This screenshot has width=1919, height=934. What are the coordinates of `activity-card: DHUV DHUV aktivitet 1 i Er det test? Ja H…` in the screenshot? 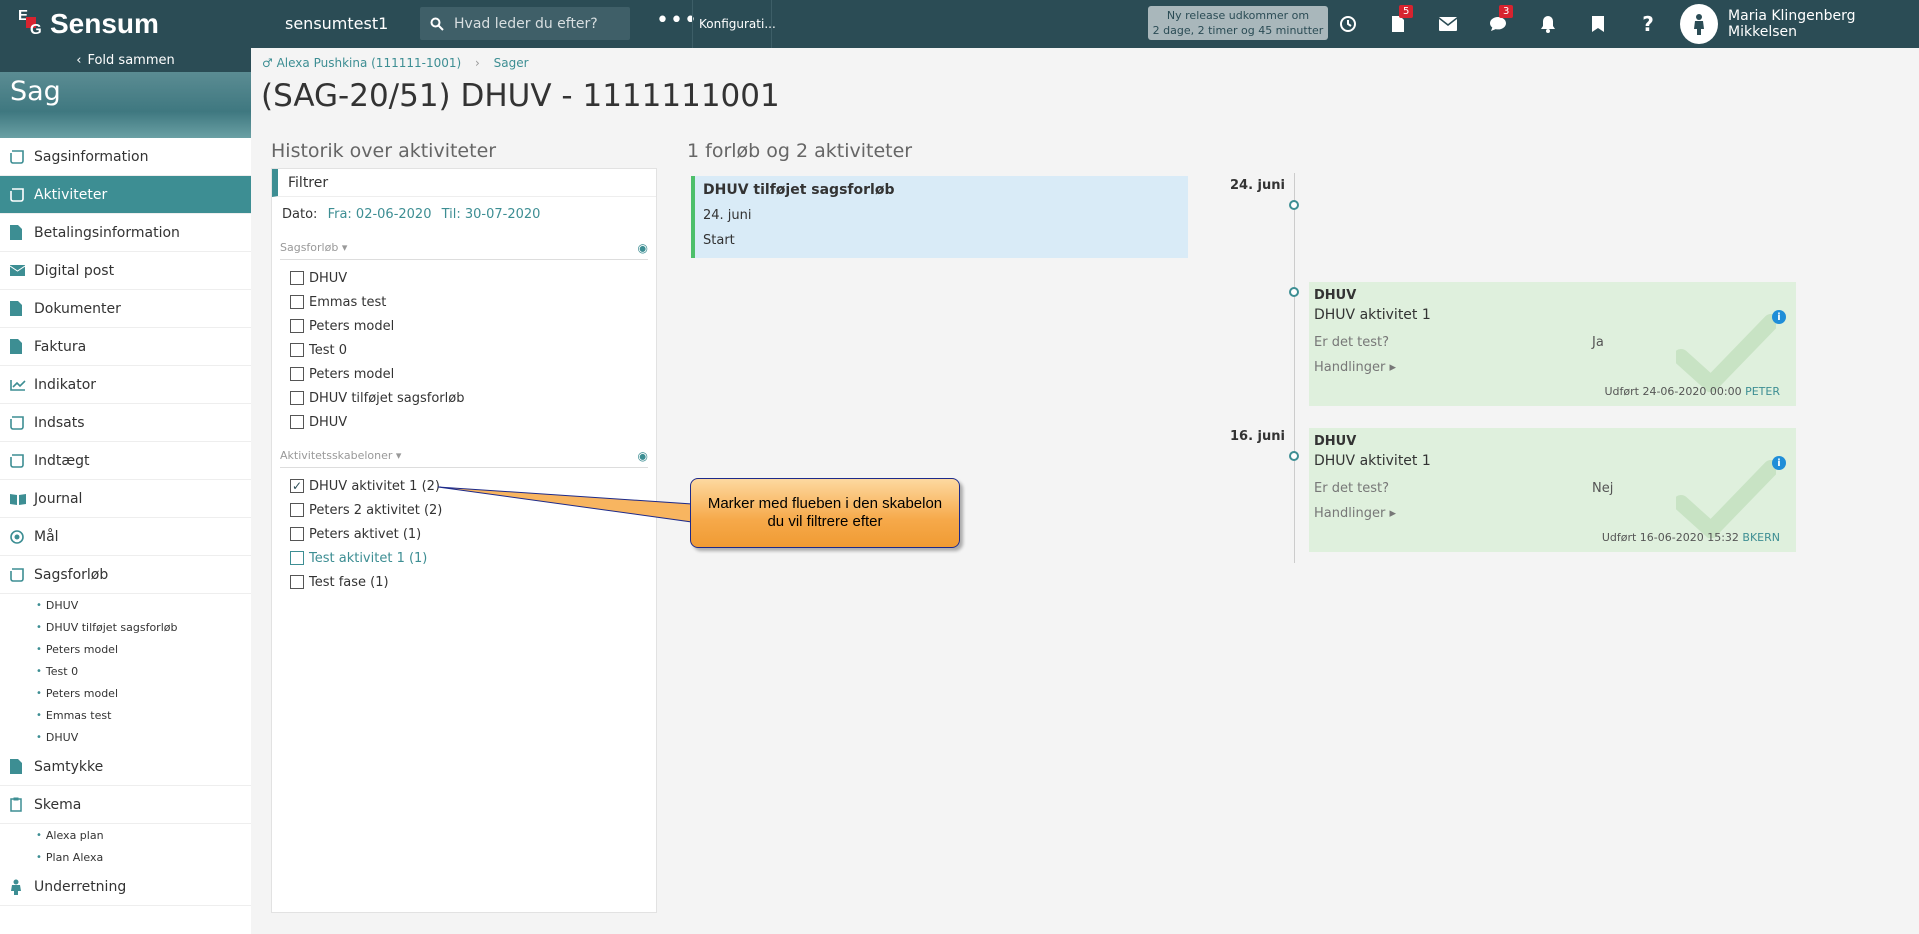 It's located at (1552, 344).